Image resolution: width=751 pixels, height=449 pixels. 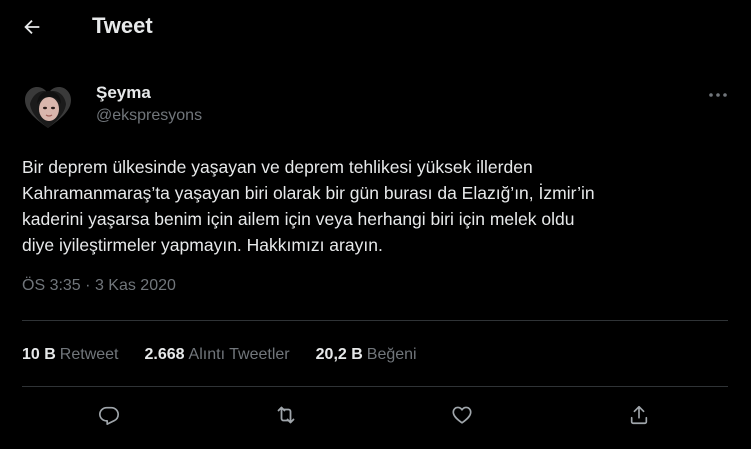 I want to click on tweet-author: Şeyma @ekspresyons, so click(x=377, y=108).